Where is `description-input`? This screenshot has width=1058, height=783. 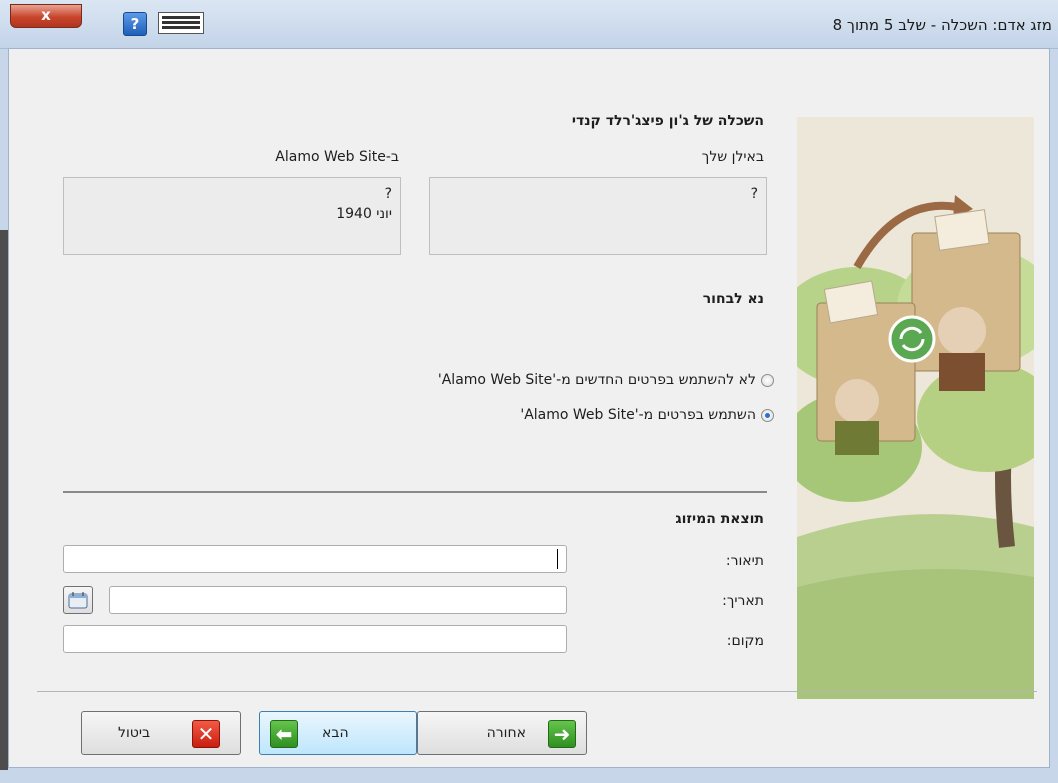 description-input is located at coordinates (315, 559).